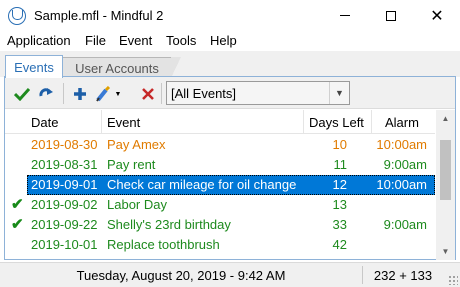 This screenshot has width=460, height=287. I want to click on tab-strip: User Accounts Events, so click(230, 64).